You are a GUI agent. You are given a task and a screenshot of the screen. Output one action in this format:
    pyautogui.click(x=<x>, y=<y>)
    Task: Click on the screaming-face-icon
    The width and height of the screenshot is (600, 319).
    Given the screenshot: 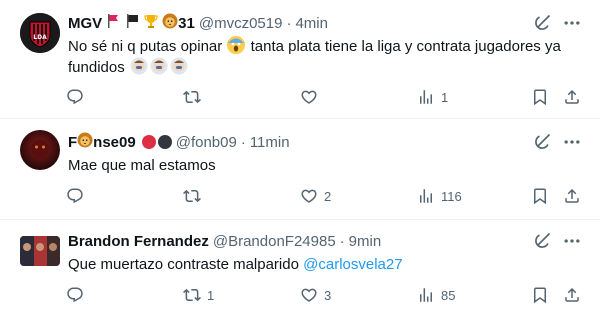 What is the action you would take?
    pyautogui.click(x=236, y=45)
    